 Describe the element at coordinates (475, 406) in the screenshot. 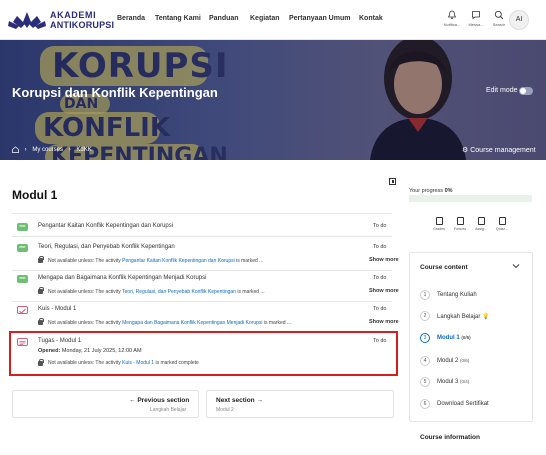

I see `course-index-item: 6 Download Sertifikat` at that location.